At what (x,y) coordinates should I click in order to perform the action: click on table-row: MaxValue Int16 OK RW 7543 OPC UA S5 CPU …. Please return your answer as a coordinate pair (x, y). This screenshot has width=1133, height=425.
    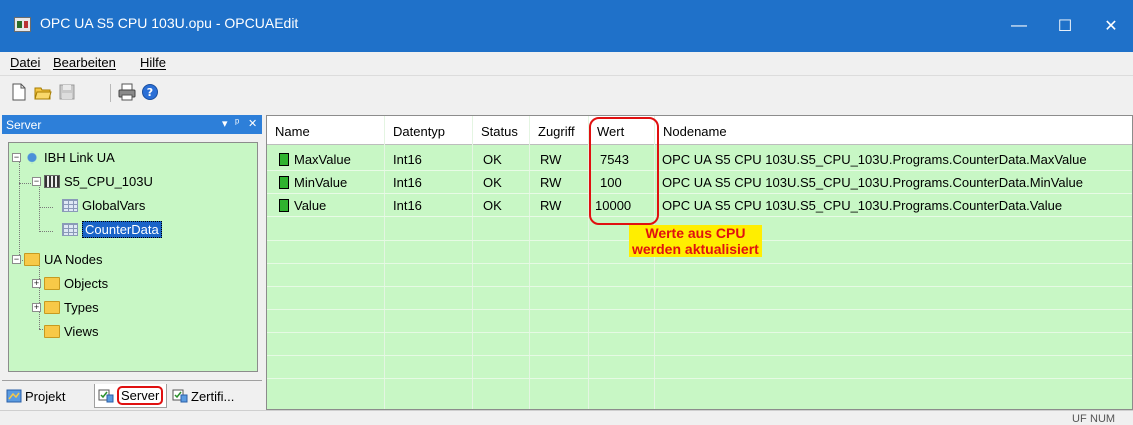
    Looking at the image, I should click on (699, 159).